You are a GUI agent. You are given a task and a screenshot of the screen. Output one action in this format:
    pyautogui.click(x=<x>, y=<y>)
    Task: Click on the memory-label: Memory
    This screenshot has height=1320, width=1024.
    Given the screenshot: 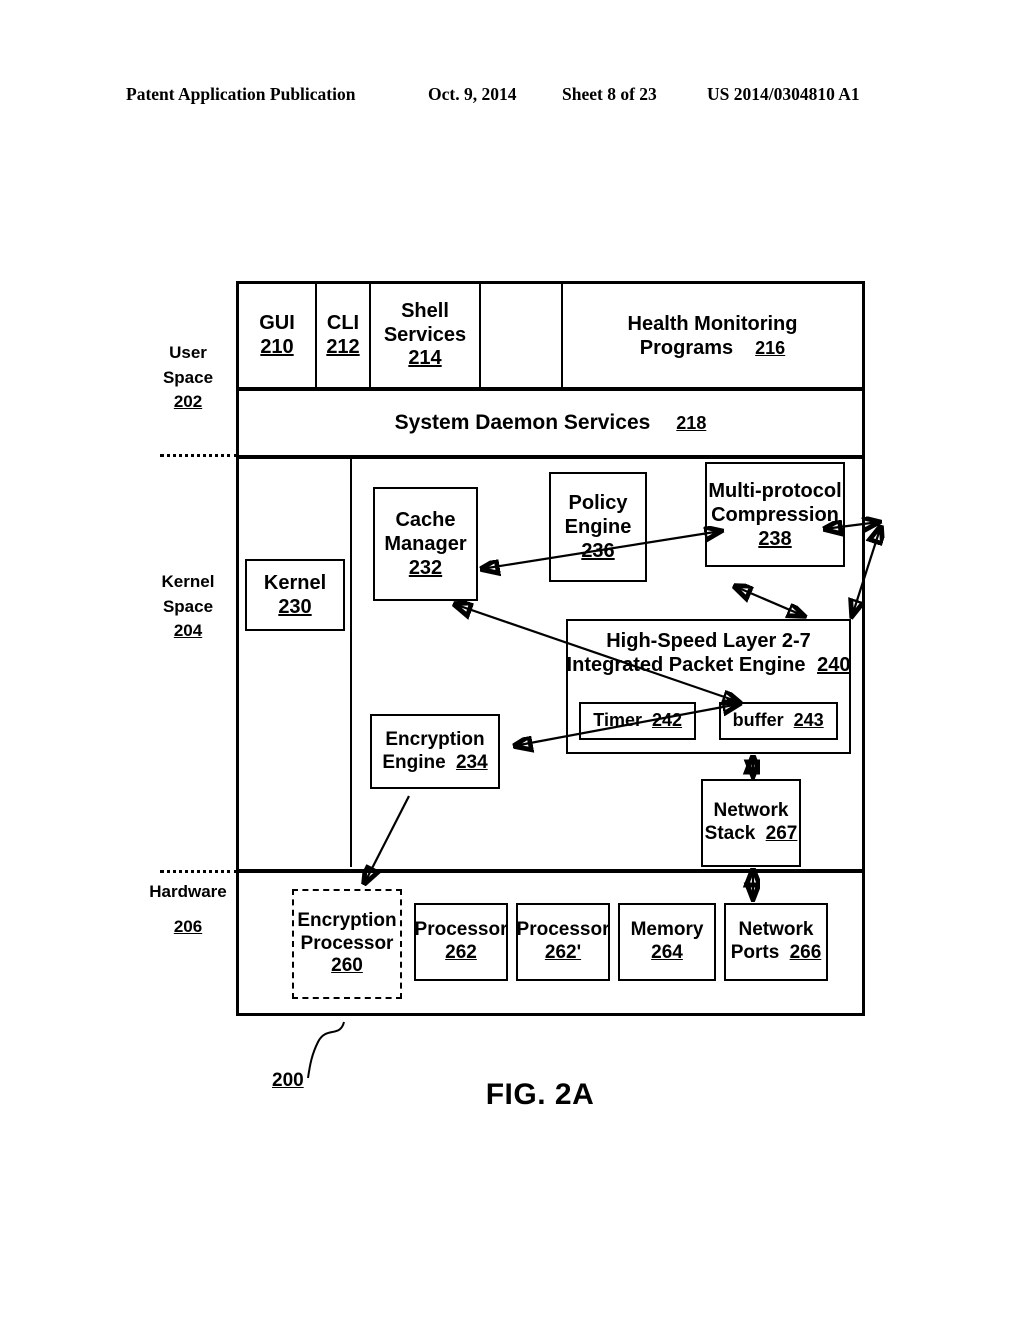 What is the action you would take?
    pyautogui.click(x=667, y=930)
    